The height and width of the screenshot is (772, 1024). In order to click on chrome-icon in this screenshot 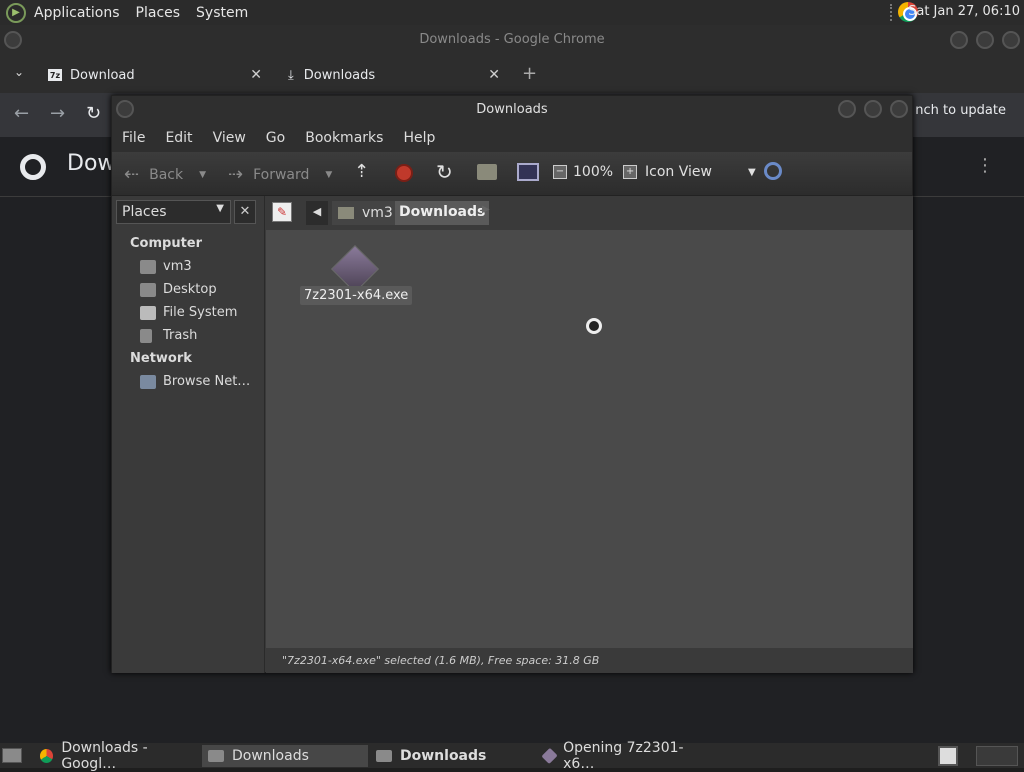, I will do `click(47, 756)`.